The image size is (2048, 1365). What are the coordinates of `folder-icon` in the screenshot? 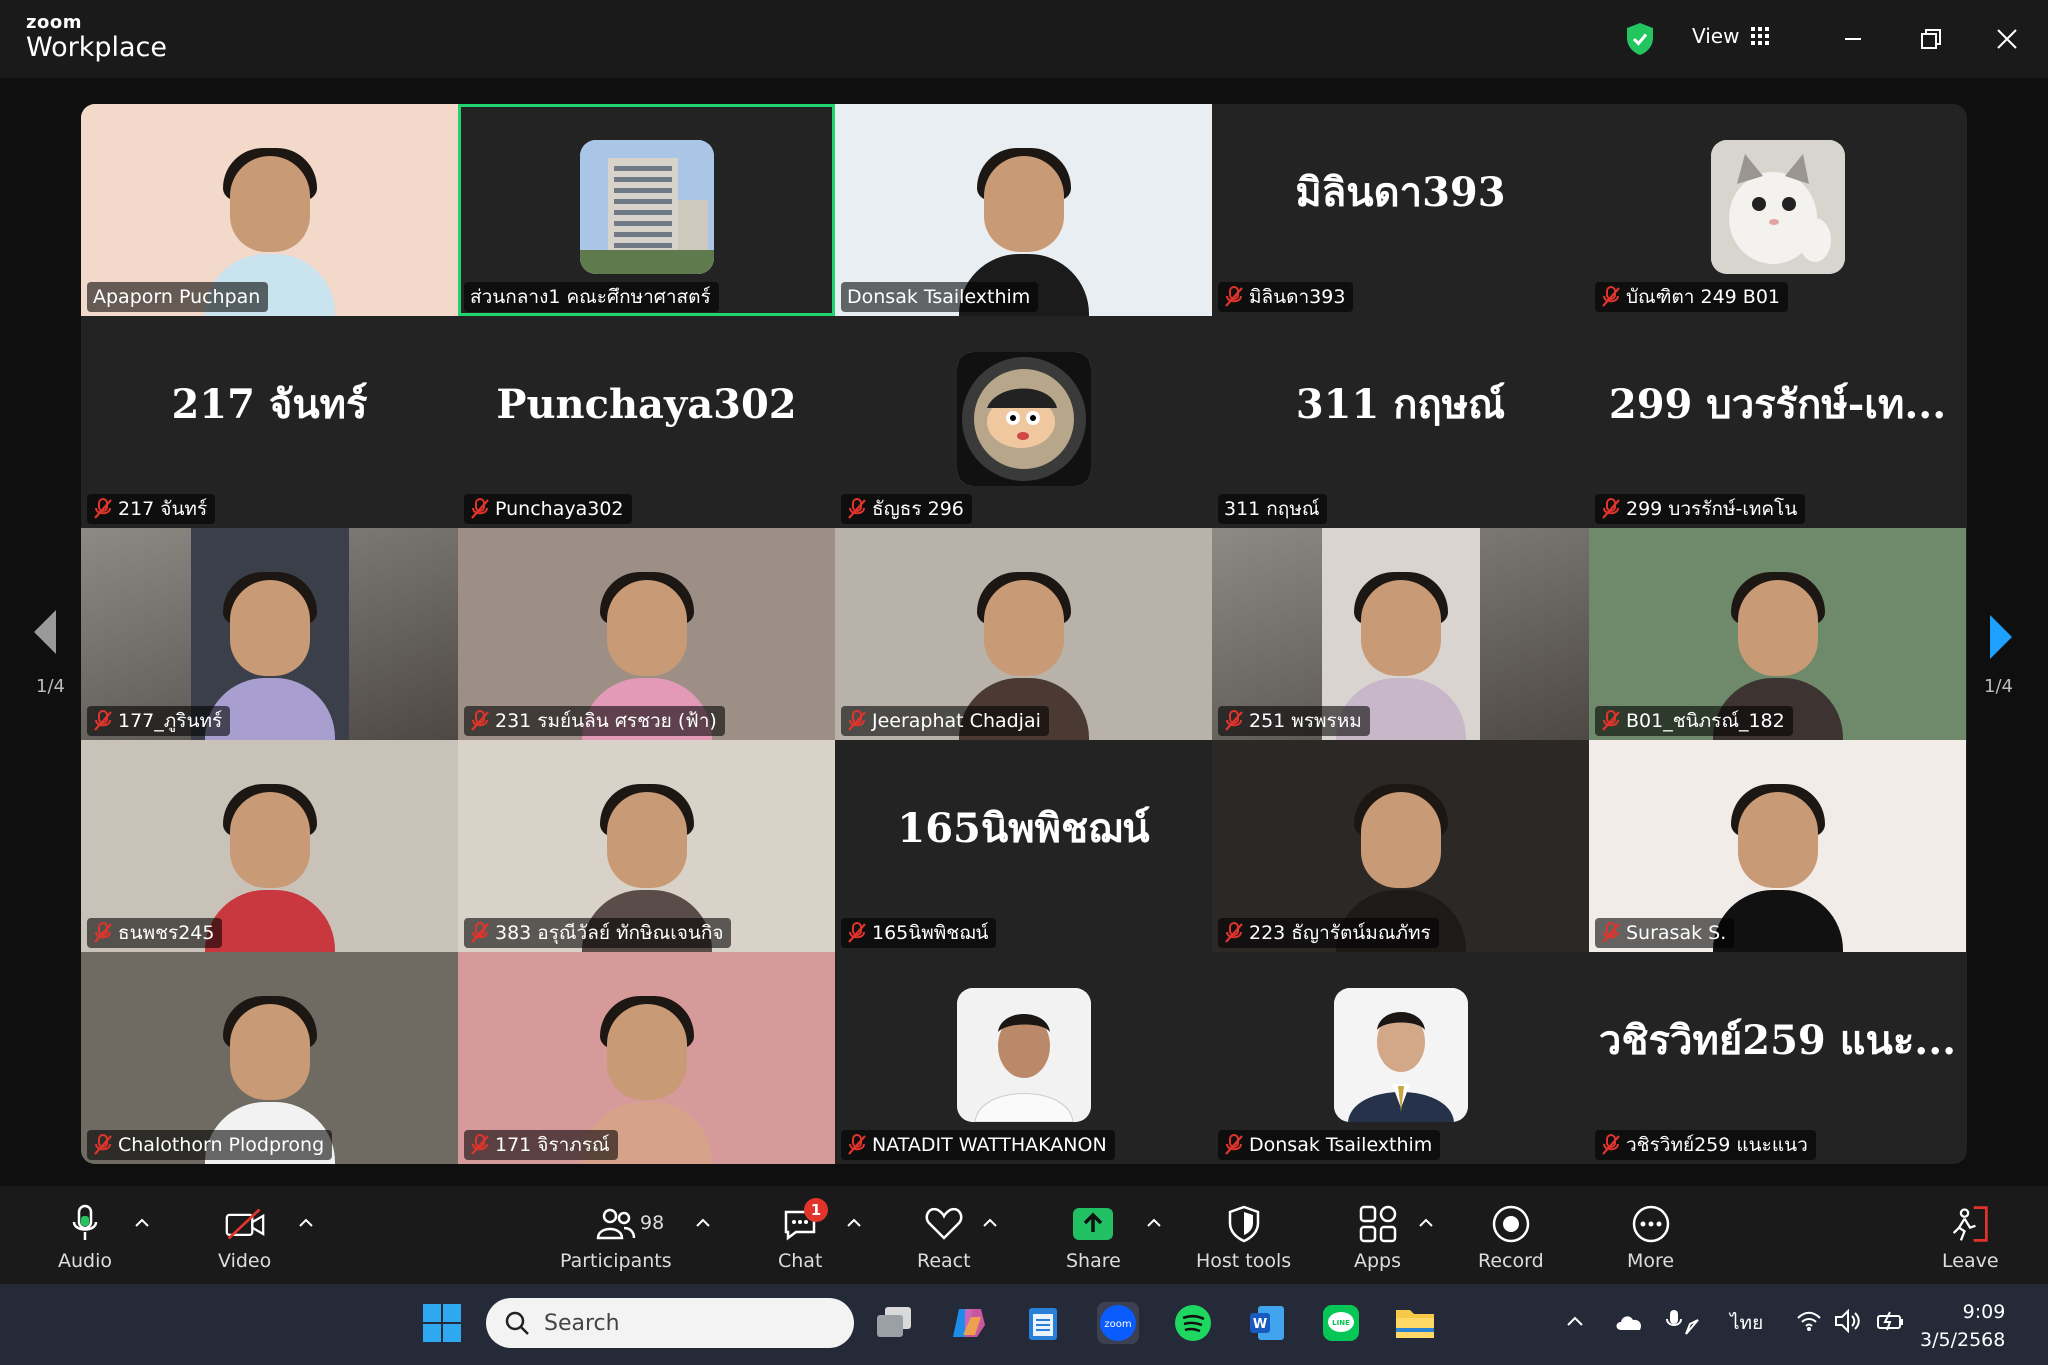 It's located at (1415, 1324).